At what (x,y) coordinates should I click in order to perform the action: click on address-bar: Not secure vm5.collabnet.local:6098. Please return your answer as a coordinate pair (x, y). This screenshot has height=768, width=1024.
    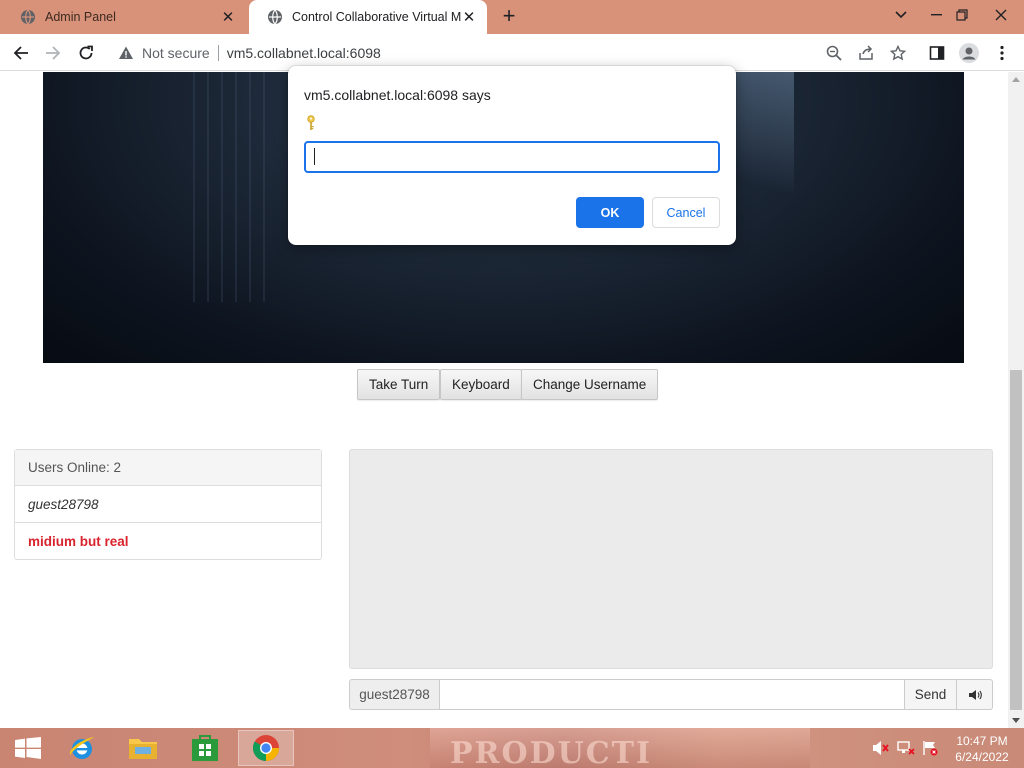
    Looking at the image, I should click on (513, 52).